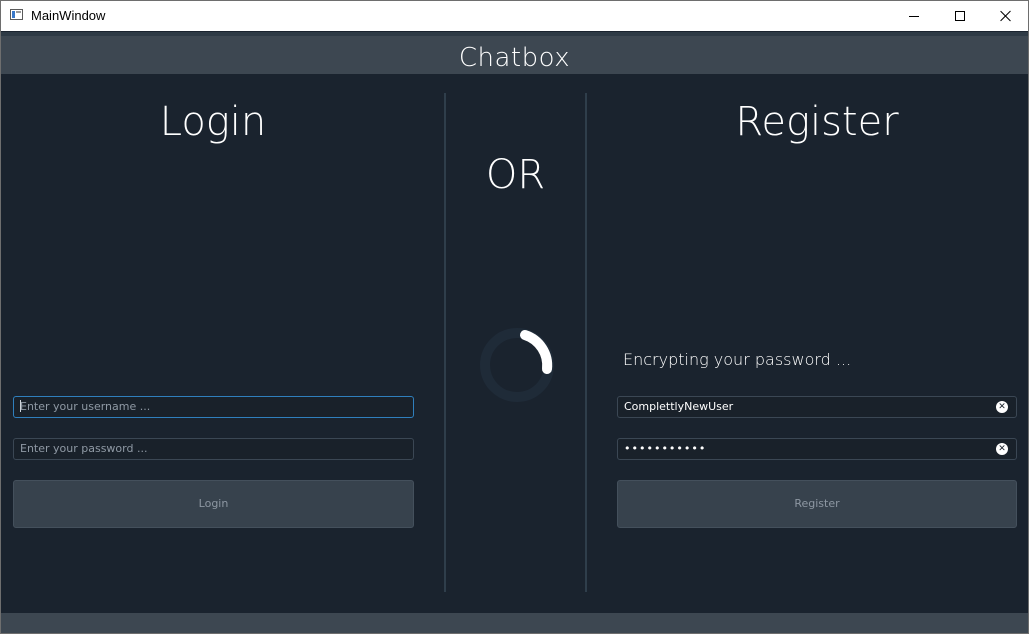 The width and height of the screenshot is (1029, 634). I want to click on status-bar, so click(514, 623).